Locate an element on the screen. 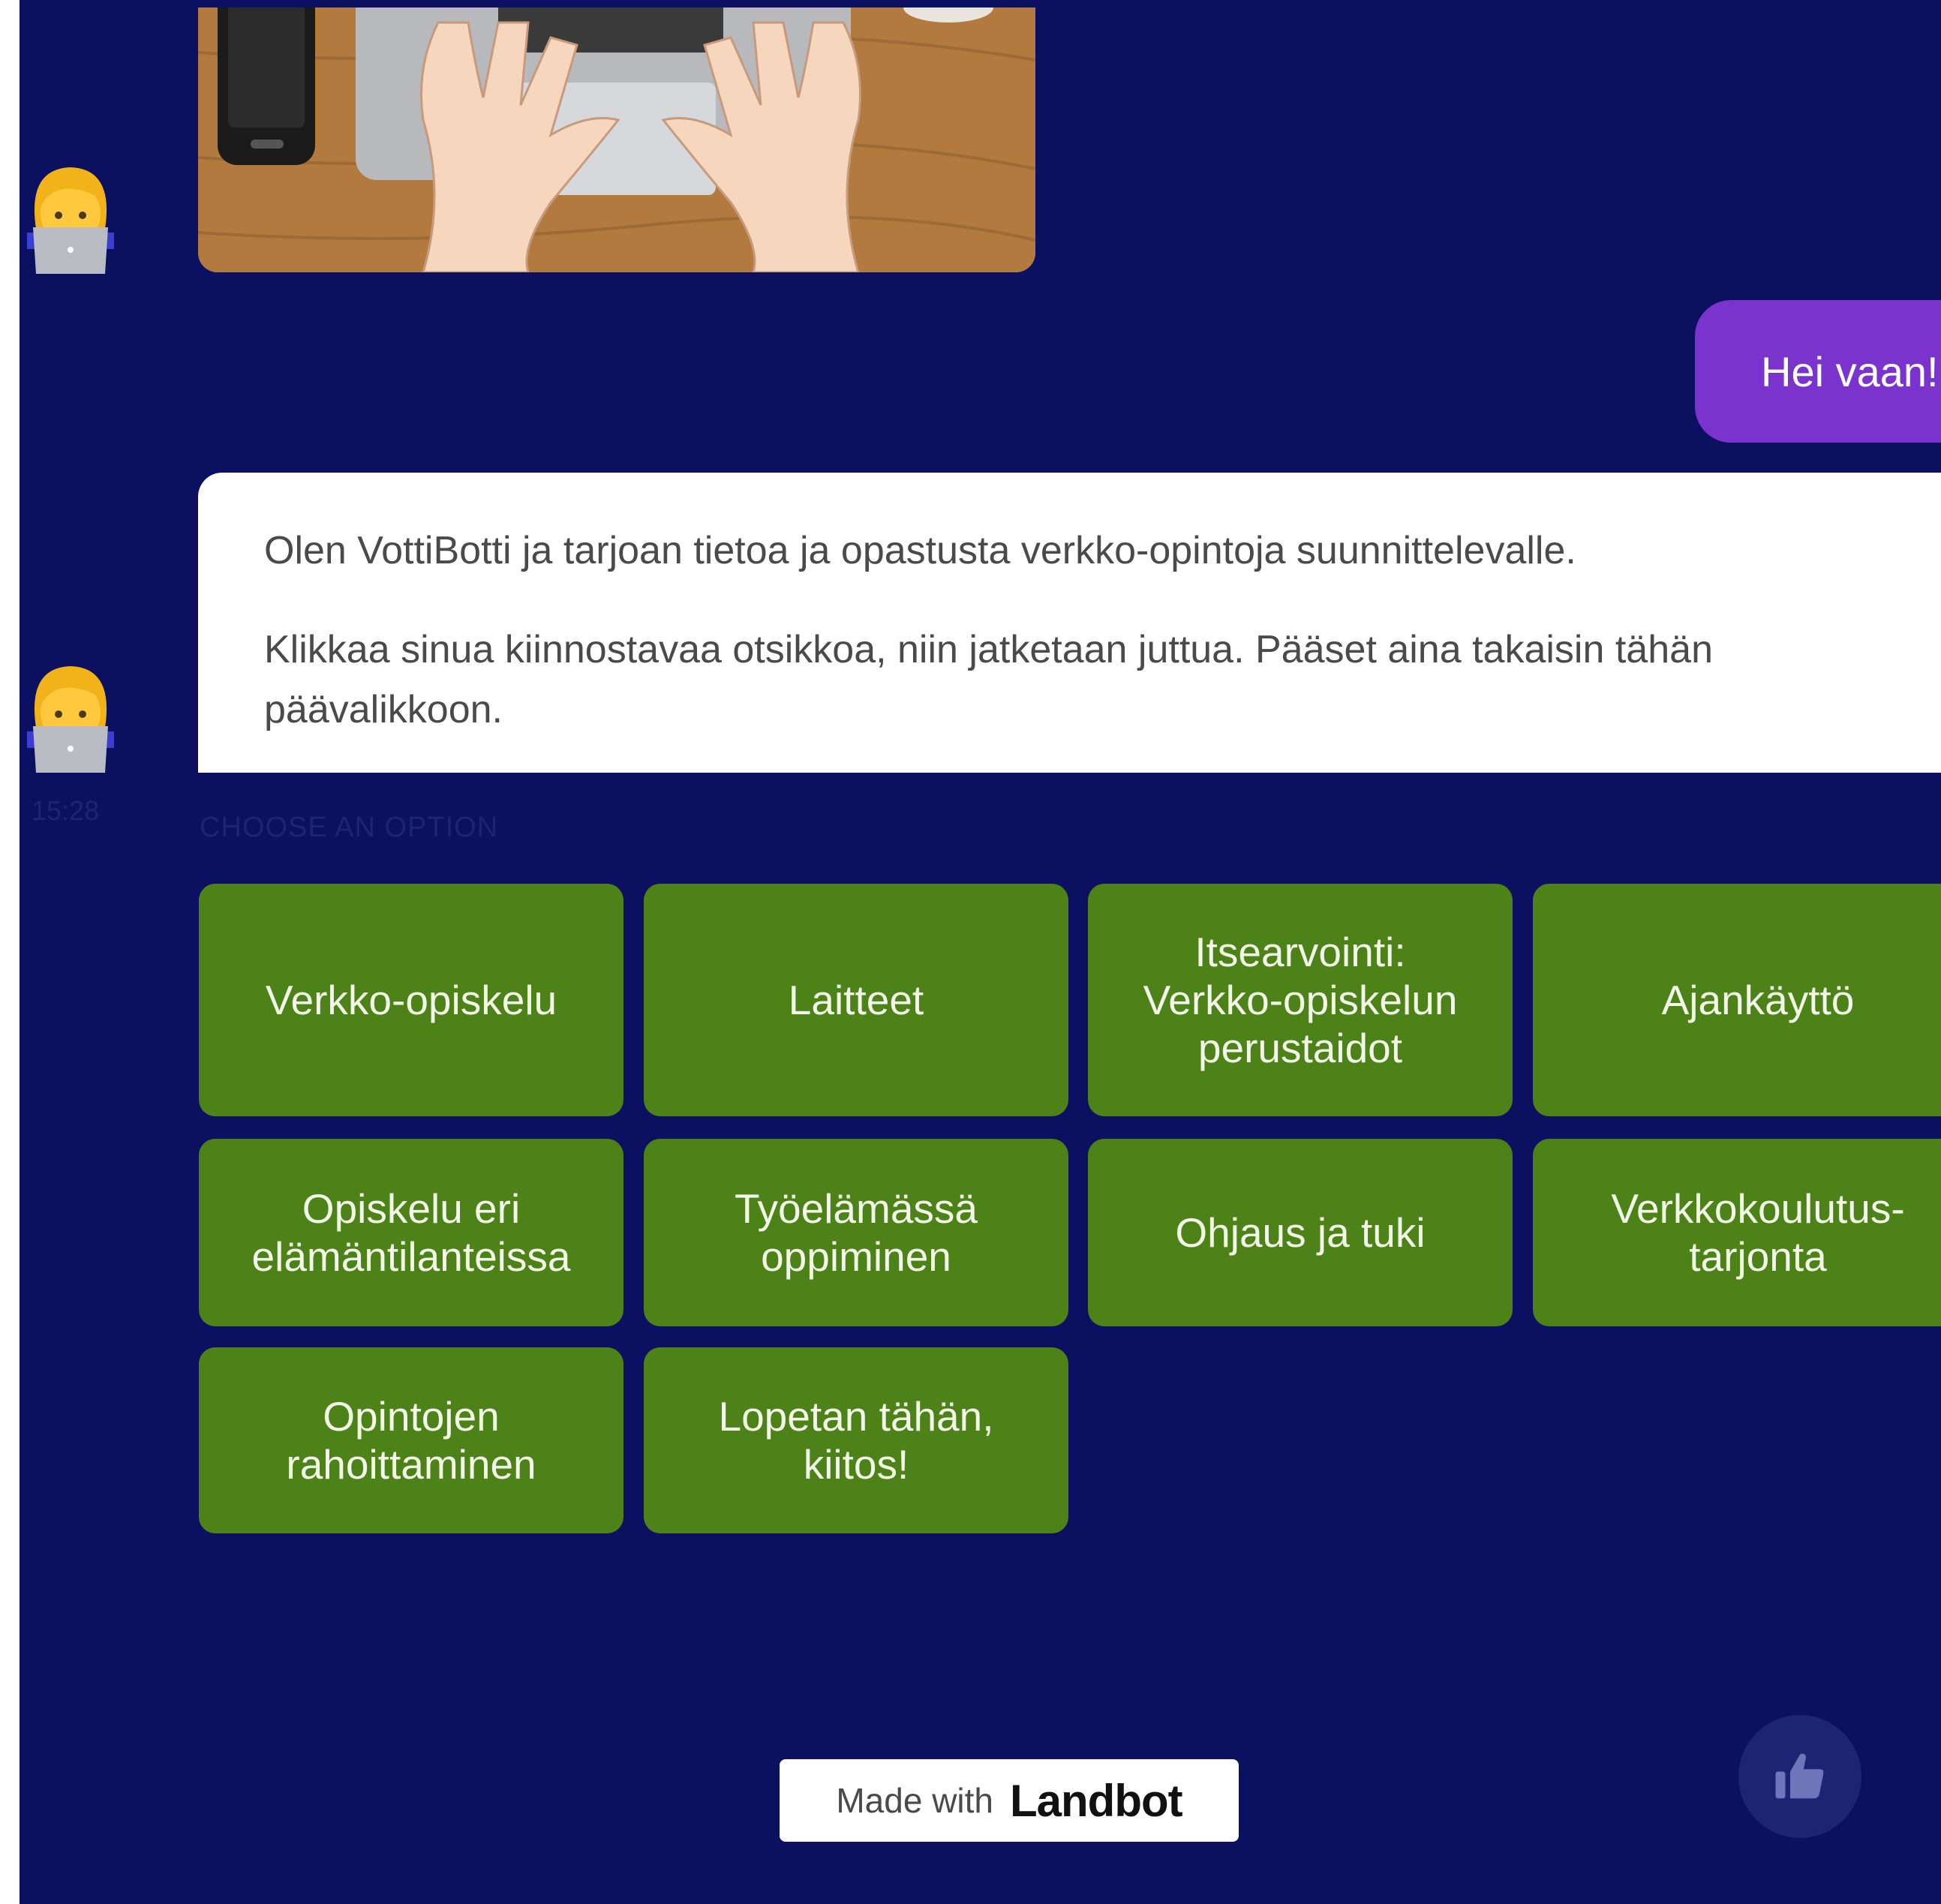 Image resolution: width=1941 pixels, height=1904 pixels. thumbs-up-icon is located at coordinates (1799, 1776).